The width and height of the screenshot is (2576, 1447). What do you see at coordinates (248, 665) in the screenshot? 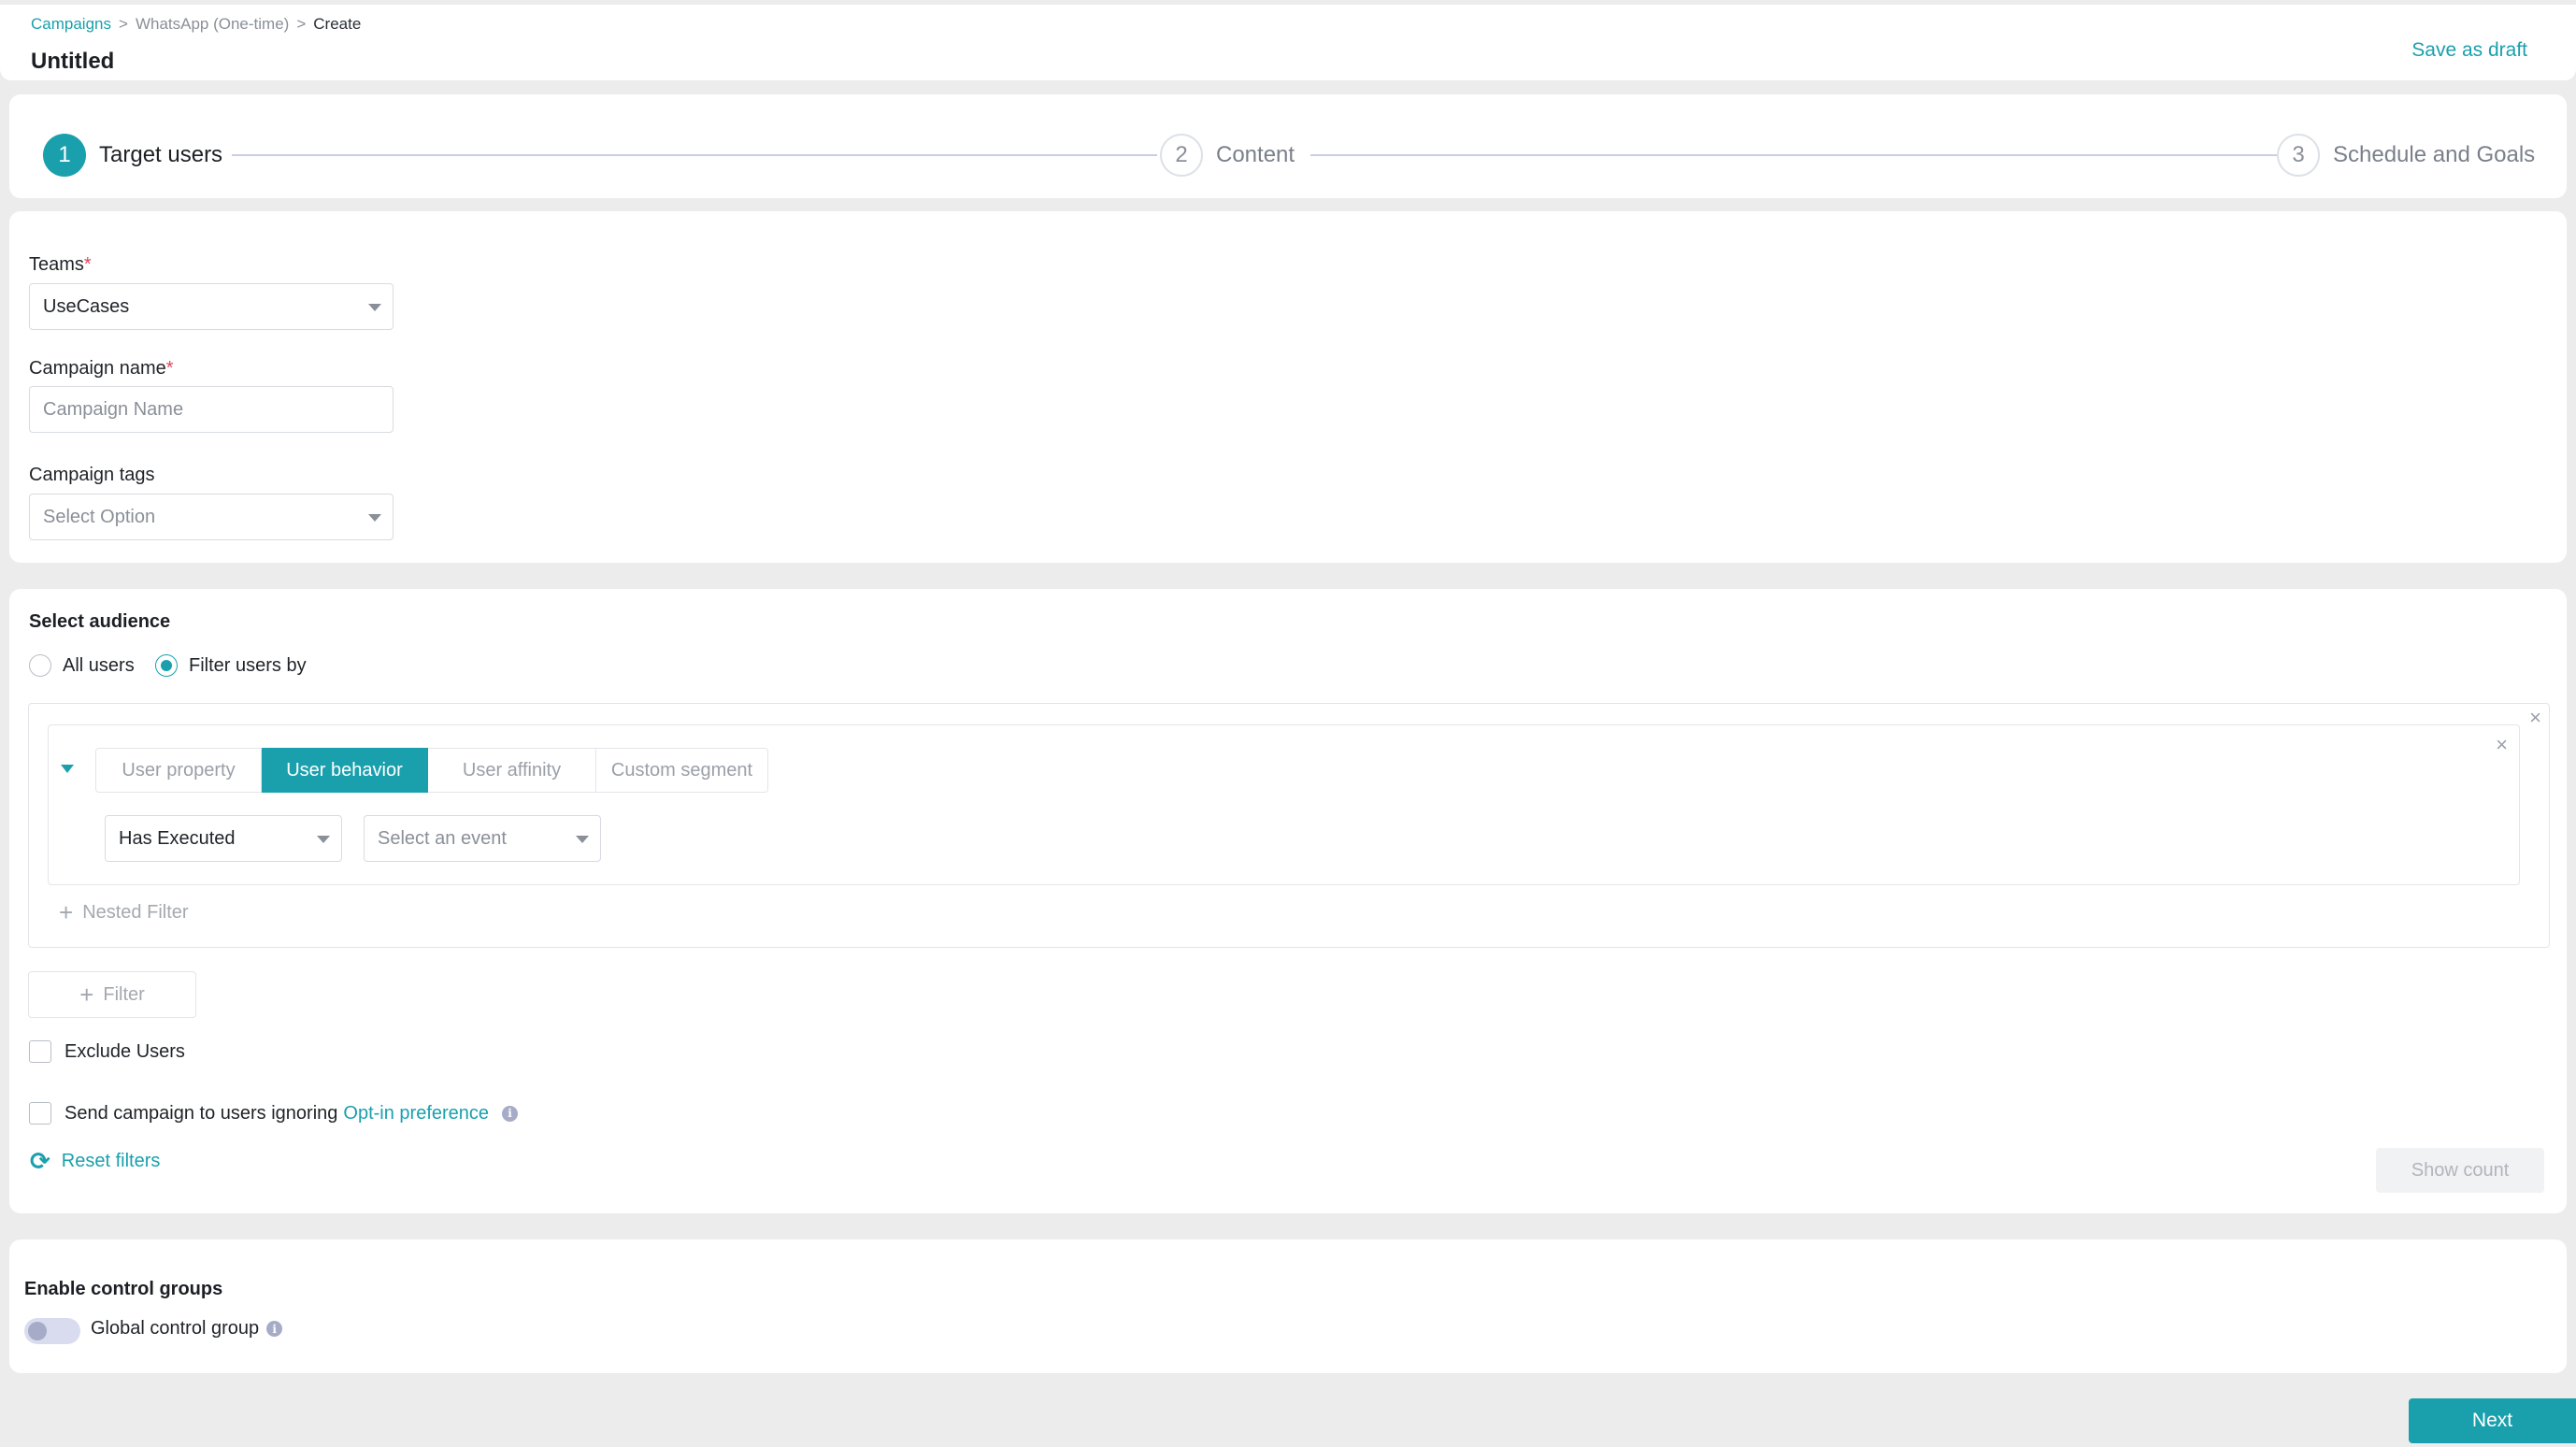
I see `radio-label: Filter users by` at bounding box center [248, 665].